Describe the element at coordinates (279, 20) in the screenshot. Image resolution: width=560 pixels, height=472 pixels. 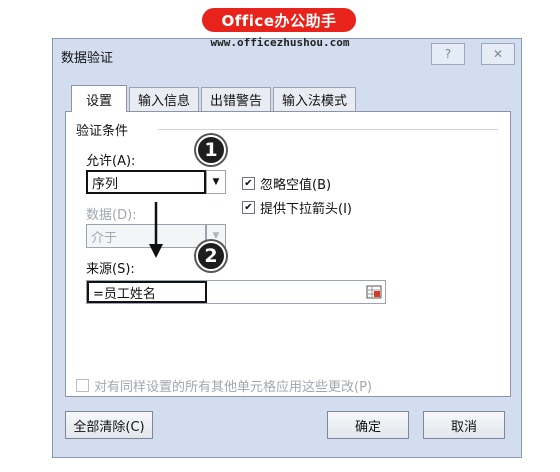
I see `brand-banner: Office办公助手` at that location.